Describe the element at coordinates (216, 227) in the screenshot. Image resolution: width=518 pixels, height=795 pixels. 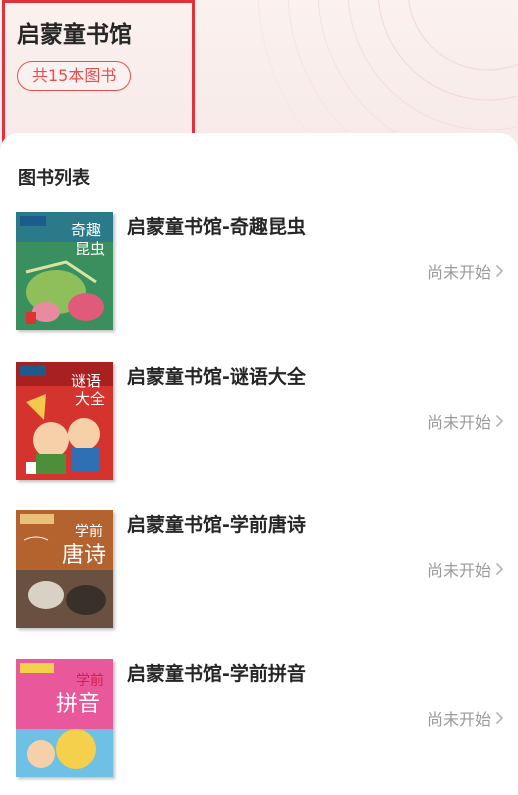
I see `book-title: 启蒙童书馆-奇趣昆虫` at that location.